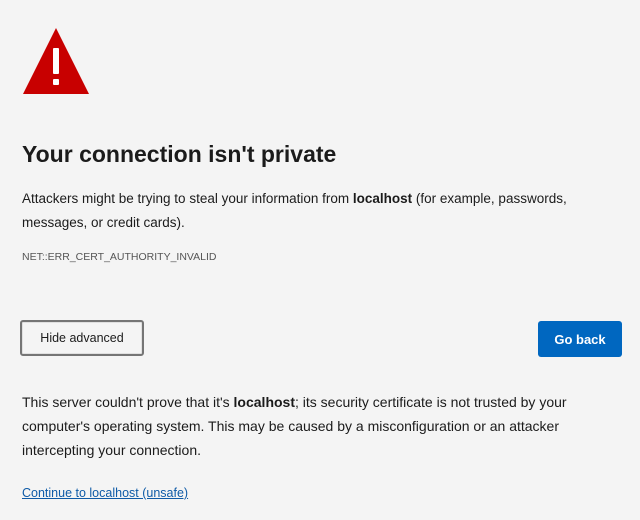 The height and width of the screenshot is (520, 640). I want to click on details-prefix: This server couldn't prove that it's, so click(128, 402).